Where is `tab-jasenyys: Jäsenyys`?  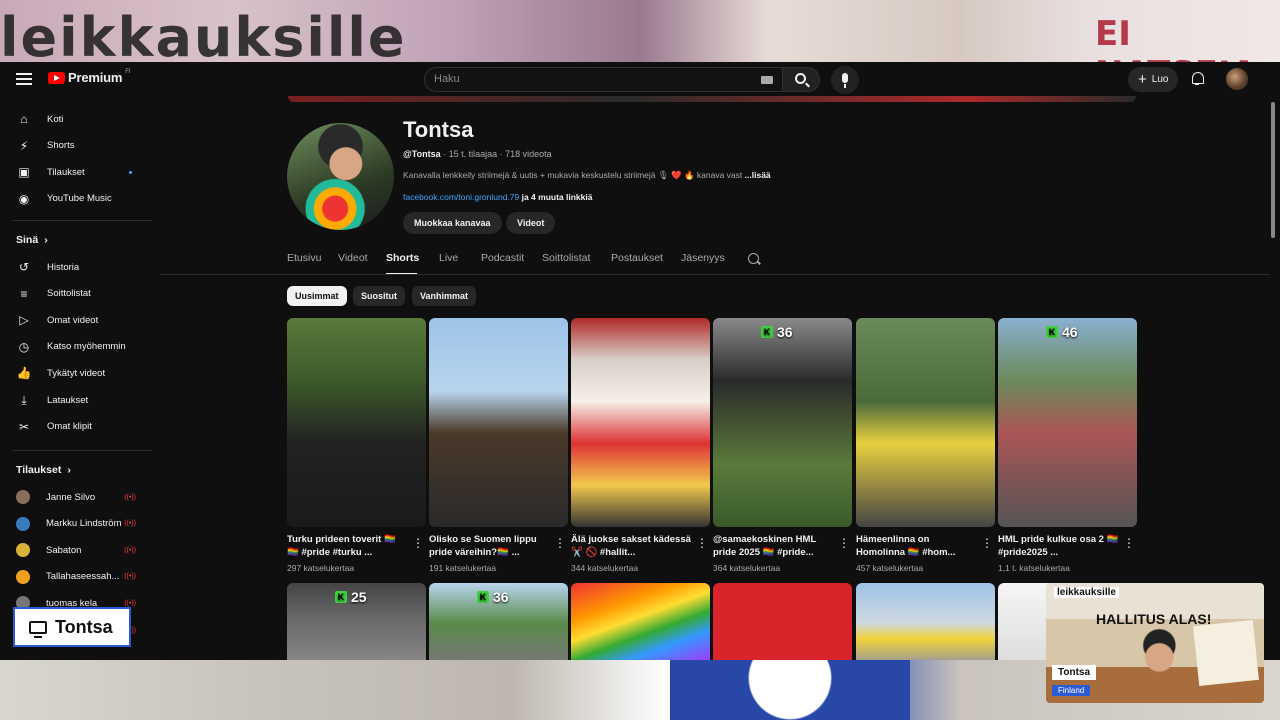
tab-jasenyys: Jäsenyys is located at coordinates (703, 258).